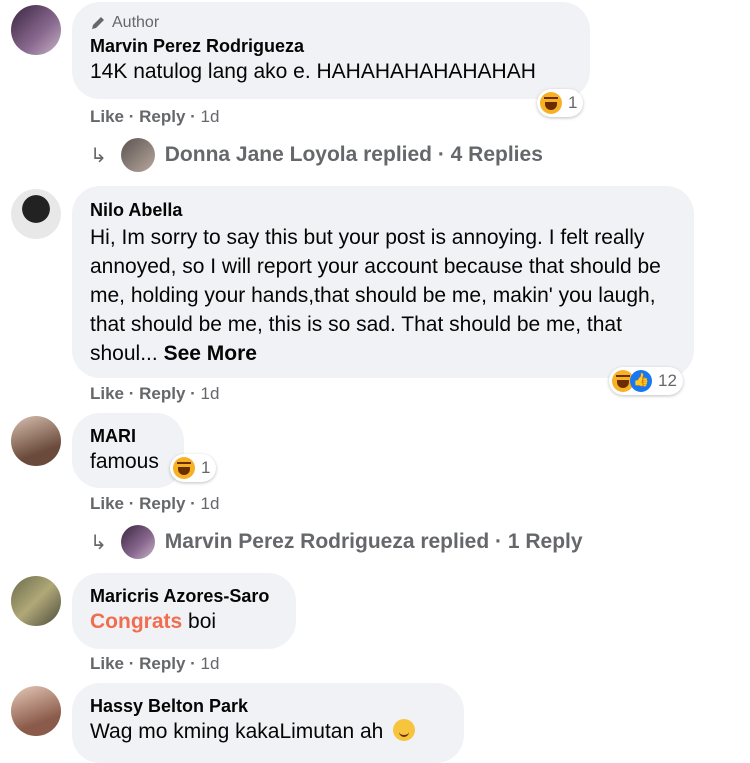 The image size is (750, 763). Describe the element at coordinates (331, 23) in the screenshot. I see `author-badge: Author` at that location.